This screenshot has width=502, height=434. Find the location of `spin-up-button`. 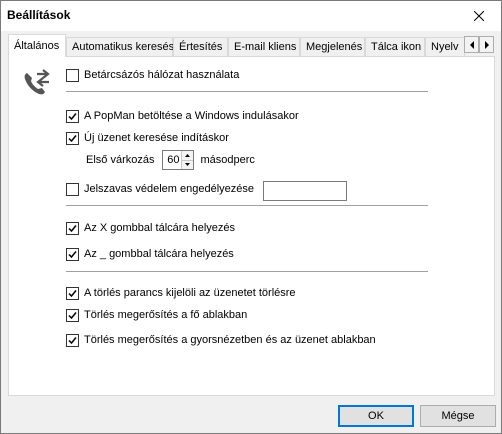

spin-up-button is located at coordinates (188, 155).